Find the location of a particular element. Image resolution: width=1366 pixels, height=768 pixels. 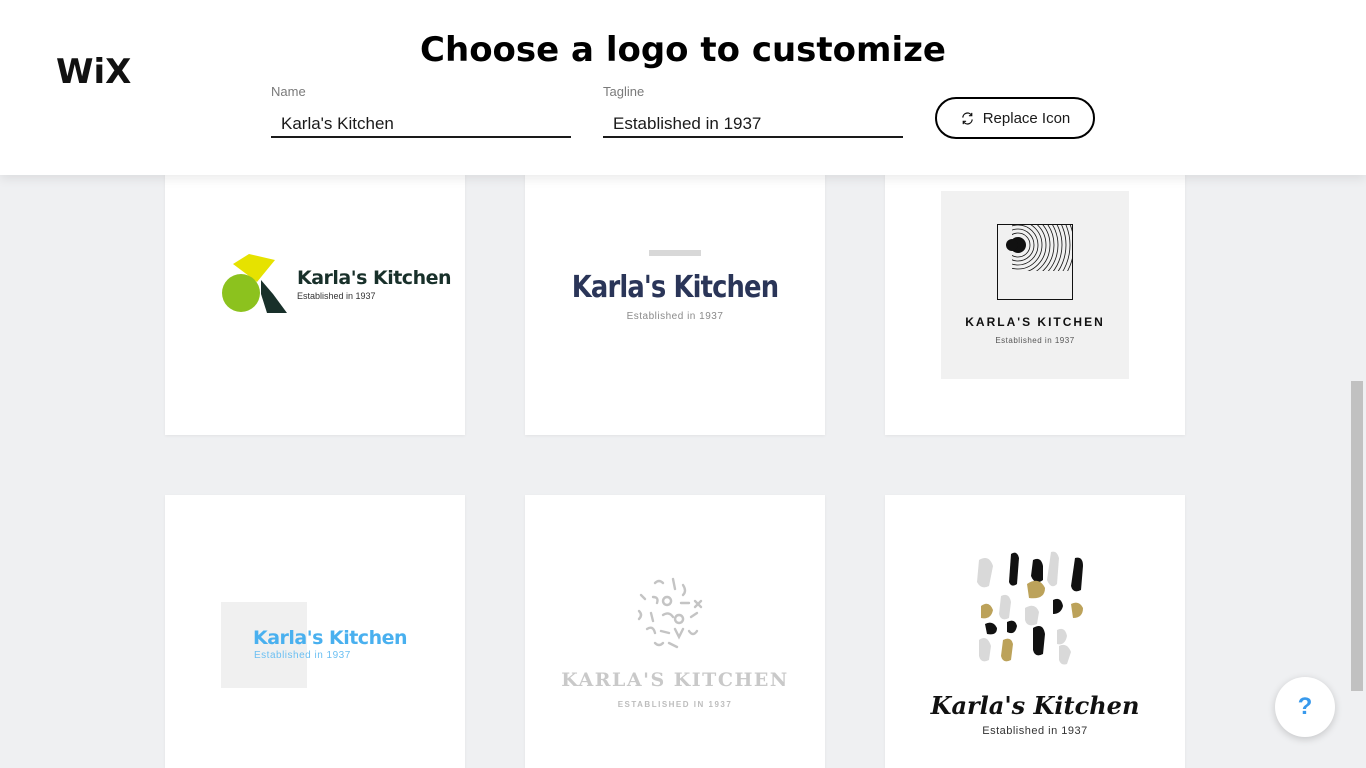

name-input: Karla's Kitchen is located at coordinates (421, 126).